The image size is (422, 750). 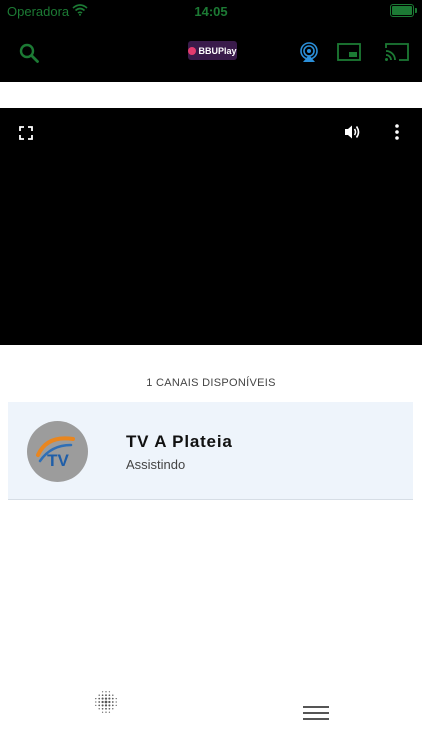 I want to click on fullscreen-icon, so click(x=26, y=133).